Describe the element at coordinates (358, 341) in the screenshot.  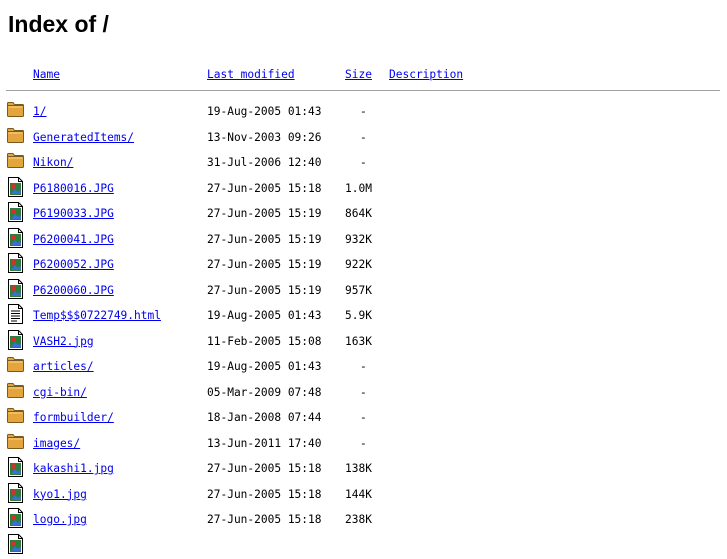
I see `size-value: 163K` at that location.